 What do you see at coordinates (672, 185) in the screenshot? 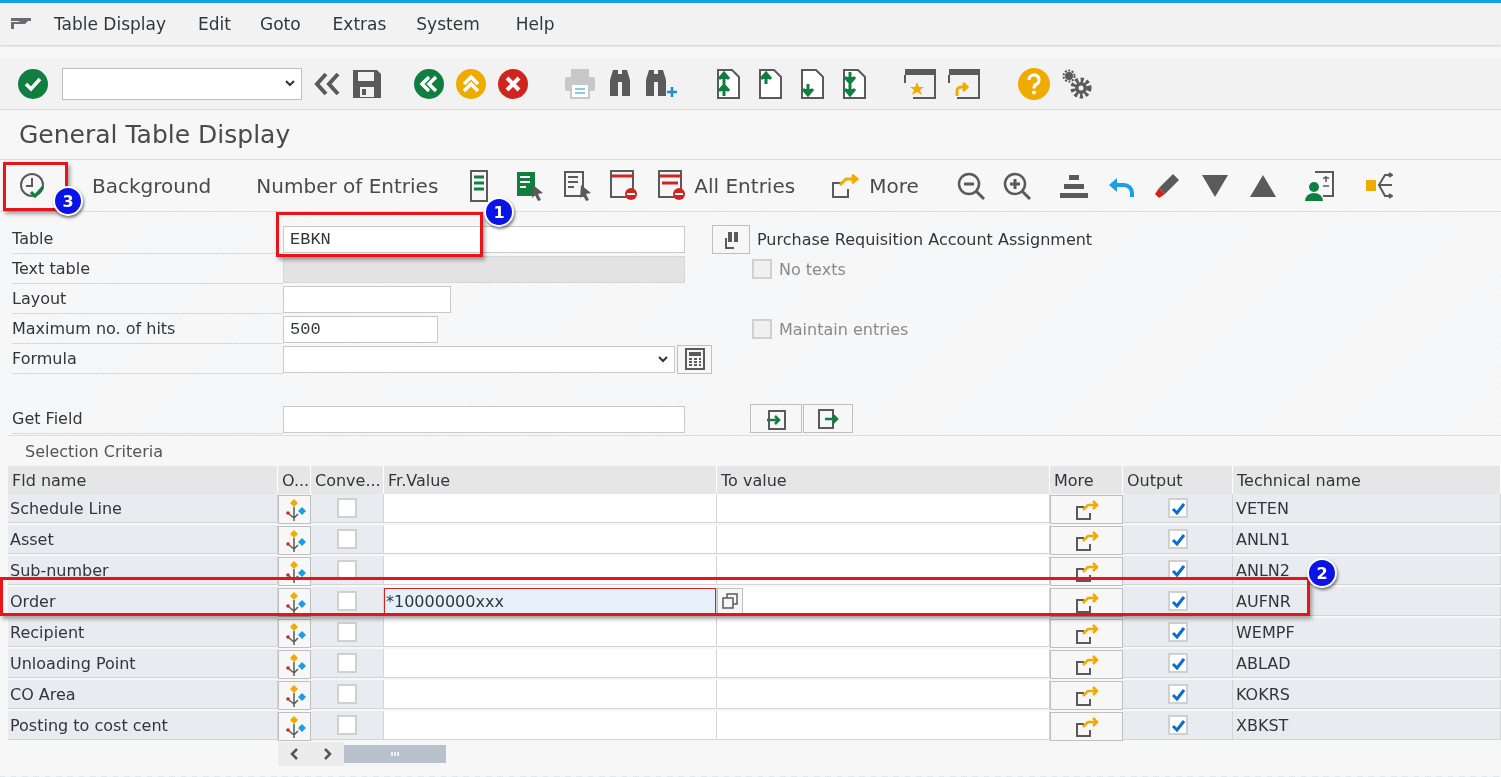
I see `delete-all-icon` at bounding box center [672, 185].